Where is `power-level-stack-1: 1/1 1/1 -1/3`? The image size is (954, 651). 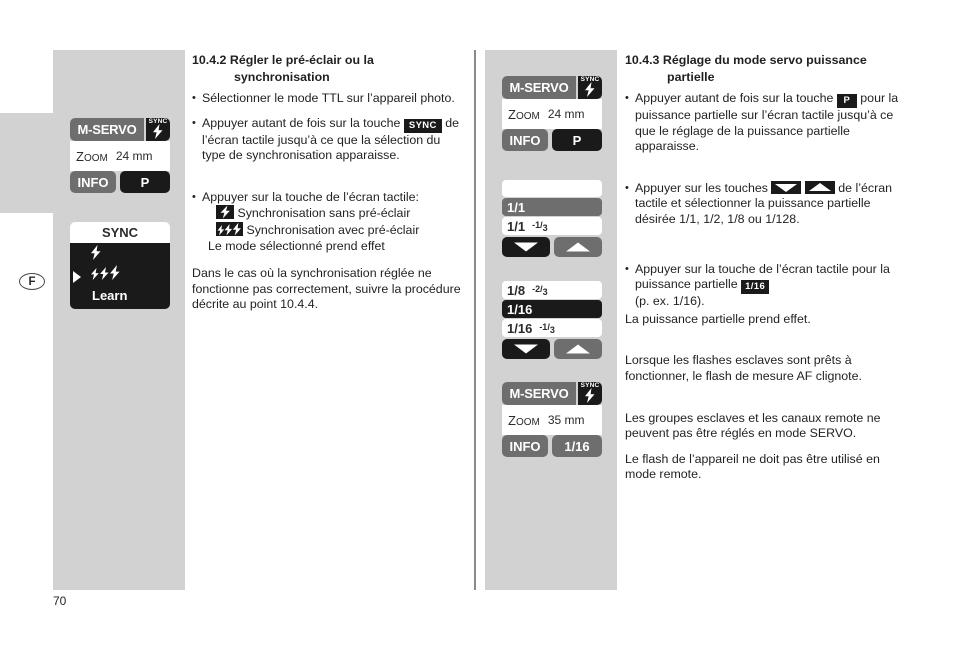 power-level-stack-1: 1/1 1/1 -1/3 is located at coordinates (552, 218).